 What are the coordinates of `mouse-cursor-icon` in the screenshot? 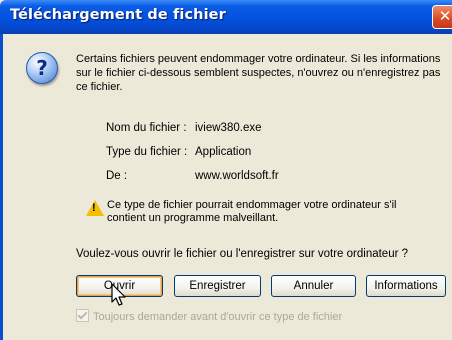 It's located at (118, 294).